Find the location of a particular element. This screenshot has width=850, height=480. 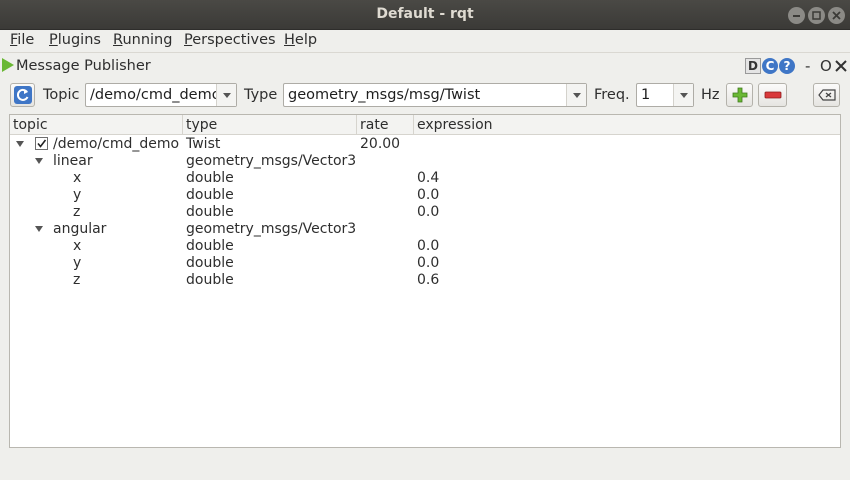

tree-row-linear-y: y double 0.0 is located at coordinates (425, 195).